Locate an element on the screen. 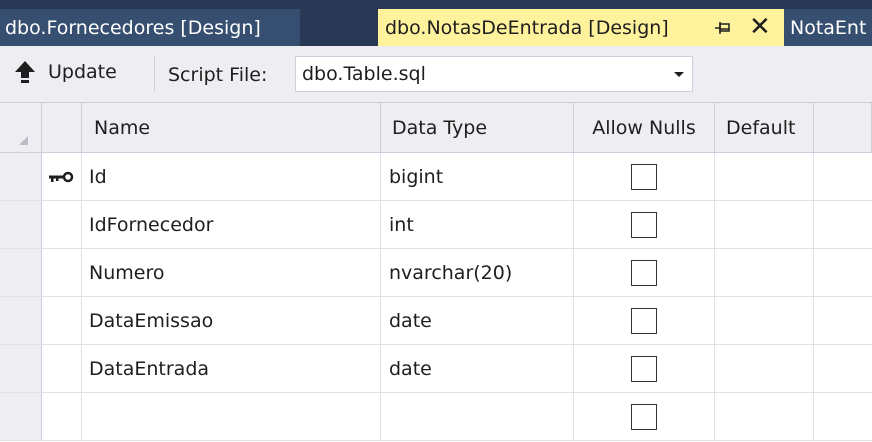 The height and width of the screenshot is (442, 872). table-row: Id bigint is located at coordinates (436, 177).